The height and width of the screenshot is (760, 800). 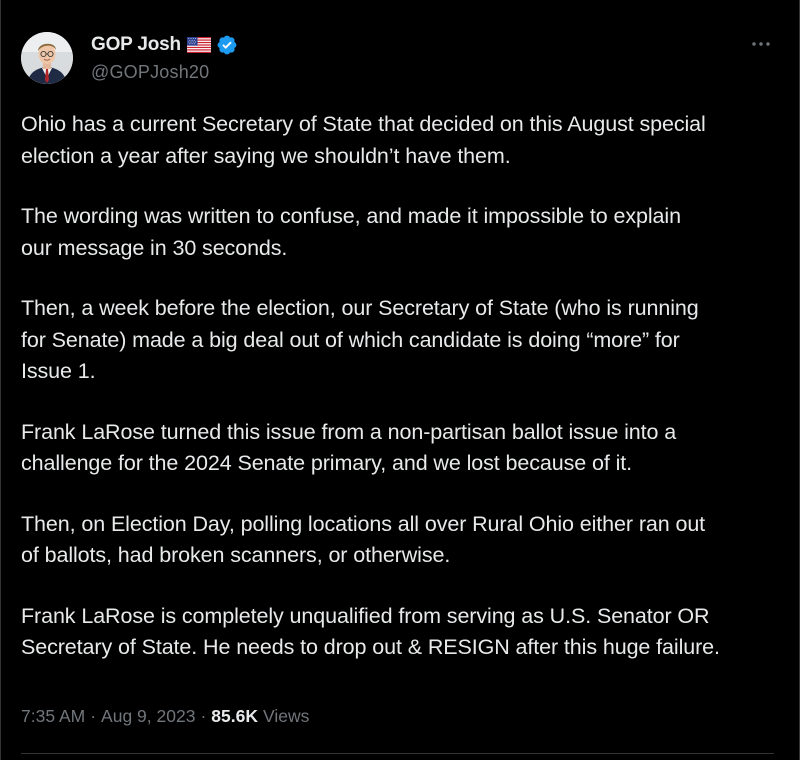 What do you see at coordinates (761, 44) in the screenshot?
I see `more-horizontal-icon` at bounding box center [761, 44].